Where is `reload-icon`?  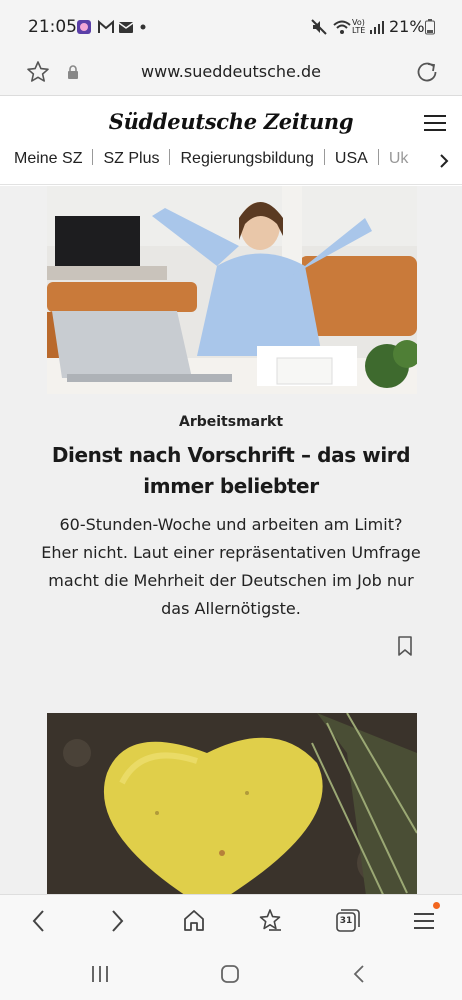 reload-icon is located at coordinates (427, 72).